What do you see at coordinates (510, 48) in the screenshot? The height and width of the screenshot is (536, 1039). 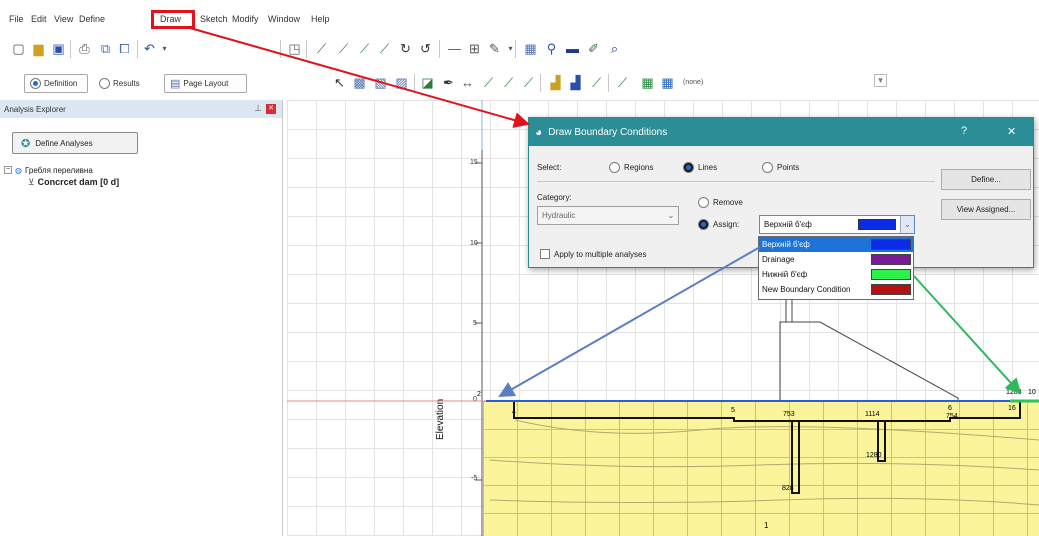 I see `pen-dropdown-icon: ▾` at bounding box center [510, 48].